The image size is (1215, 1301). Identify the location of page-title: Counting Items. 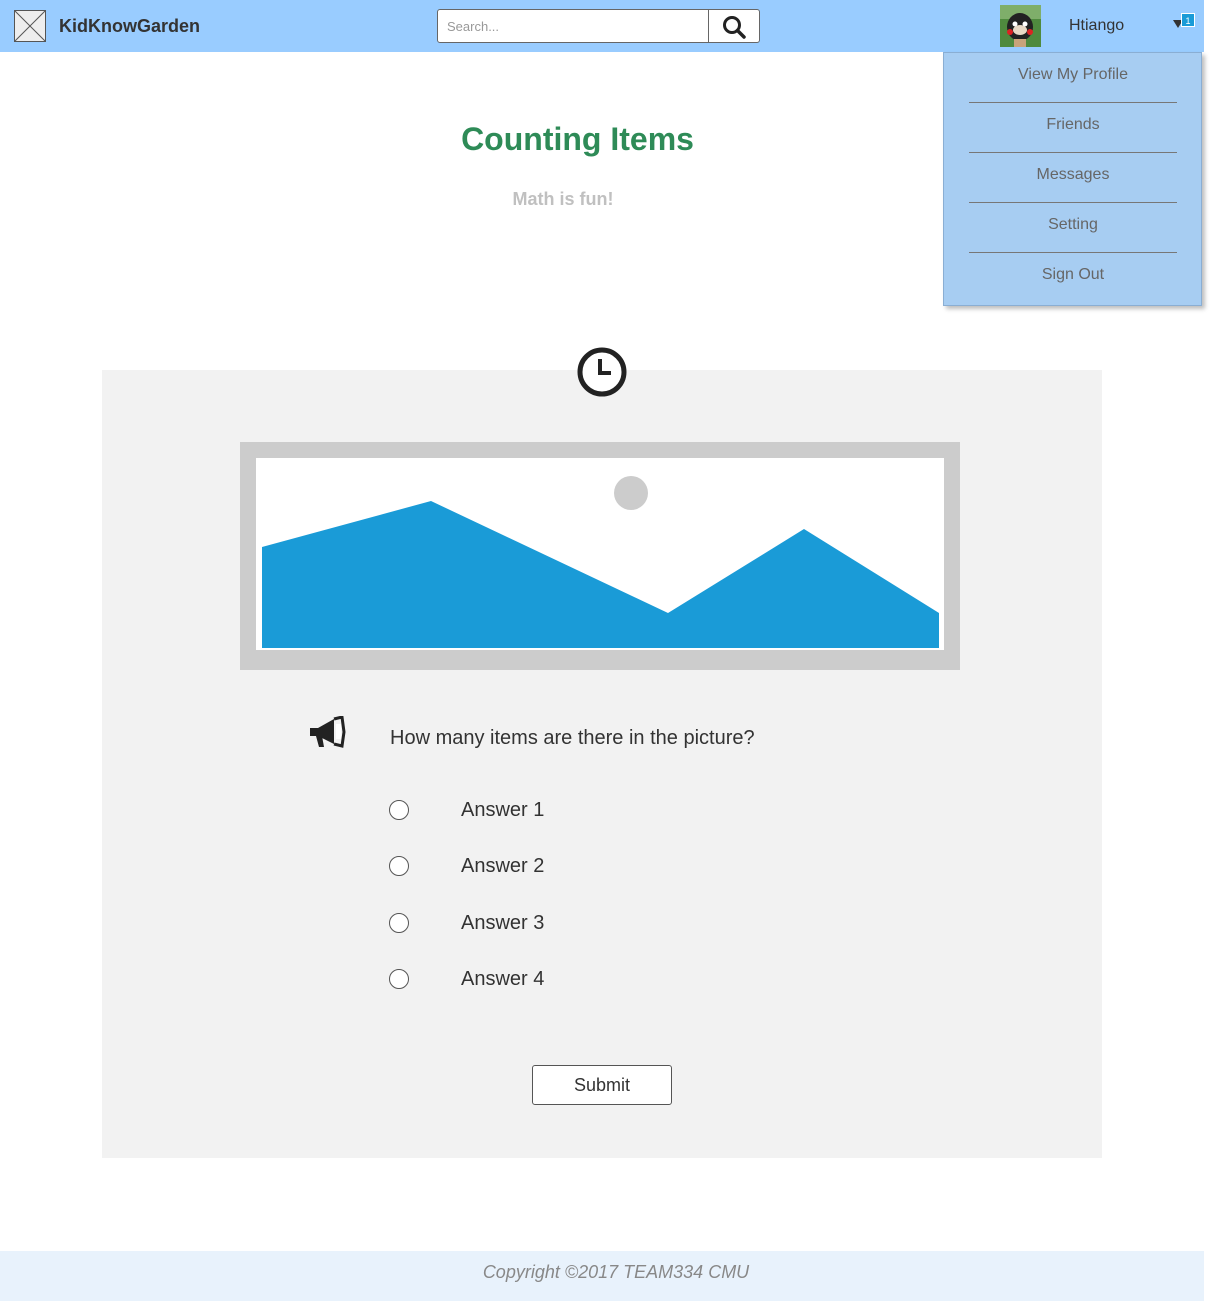
(577, 139).